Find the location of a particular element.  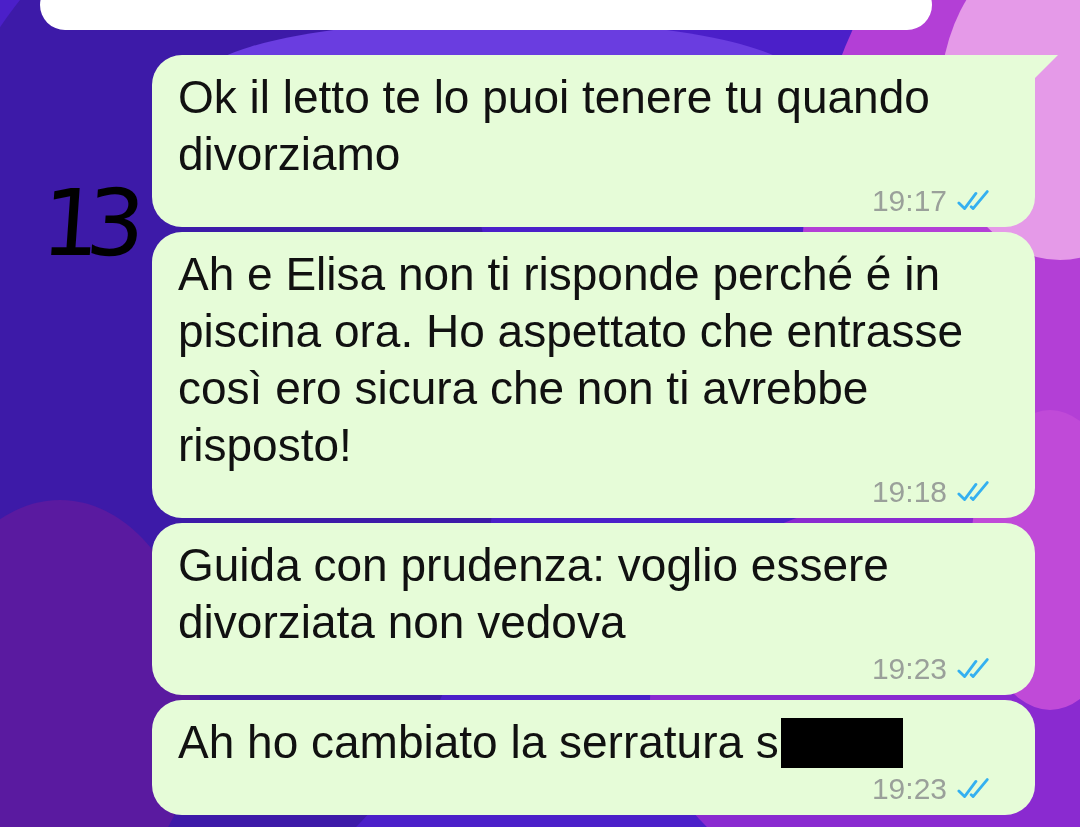

handwritten-number: 13 is located at coordinates (86, 224).